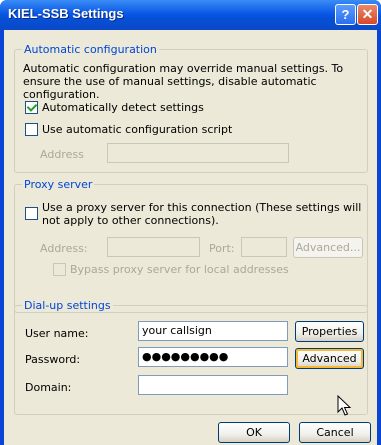 This screenshot has width=381, height=445. What do you see at coordinates (179, 269) in the screenshot?
I see `bypass-local-label: Bypass proxy server for local addresses` at bounding box center [179, 269].